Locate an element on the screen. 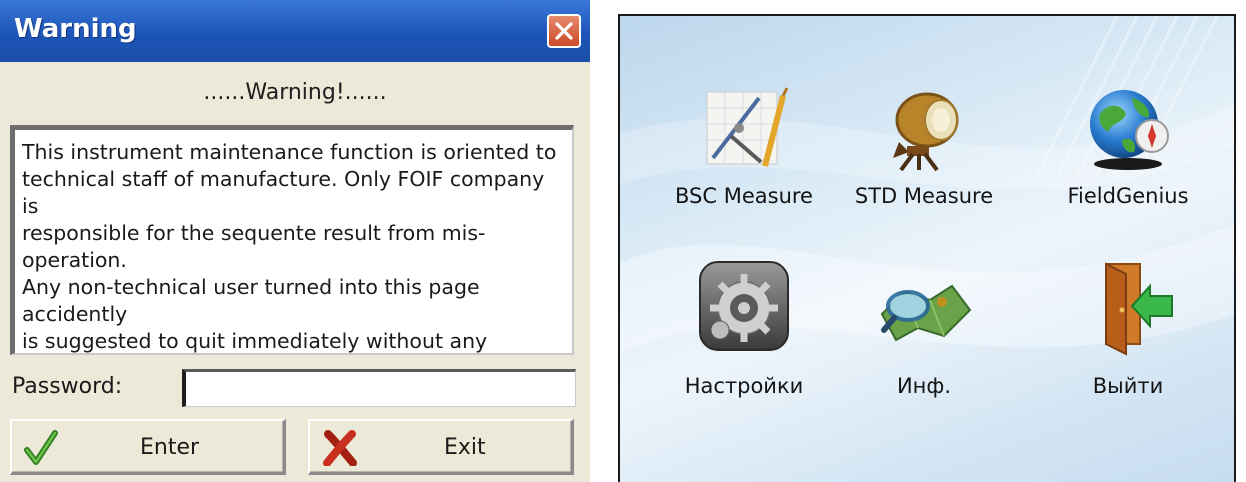 Image resolution: width=1246 pixels, height=482 pixels. map-magnifier-icon is located at coordinates (926, 313).